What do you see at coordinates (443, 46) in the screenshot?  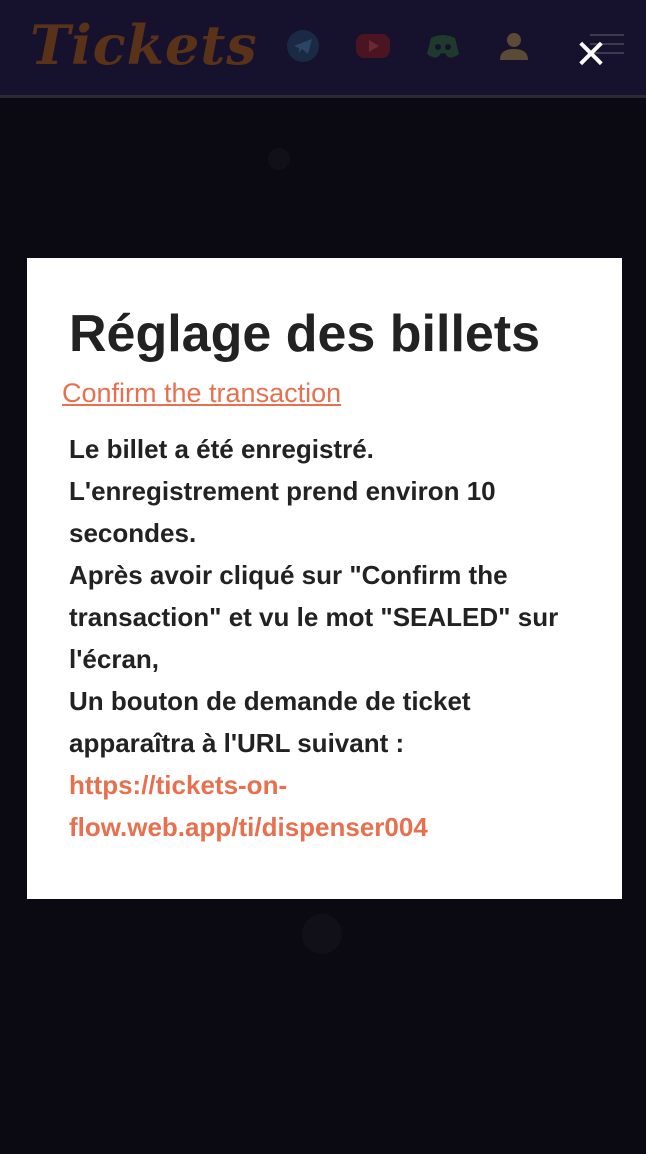 I see `discord-icon` at bounding box center [443, 46].